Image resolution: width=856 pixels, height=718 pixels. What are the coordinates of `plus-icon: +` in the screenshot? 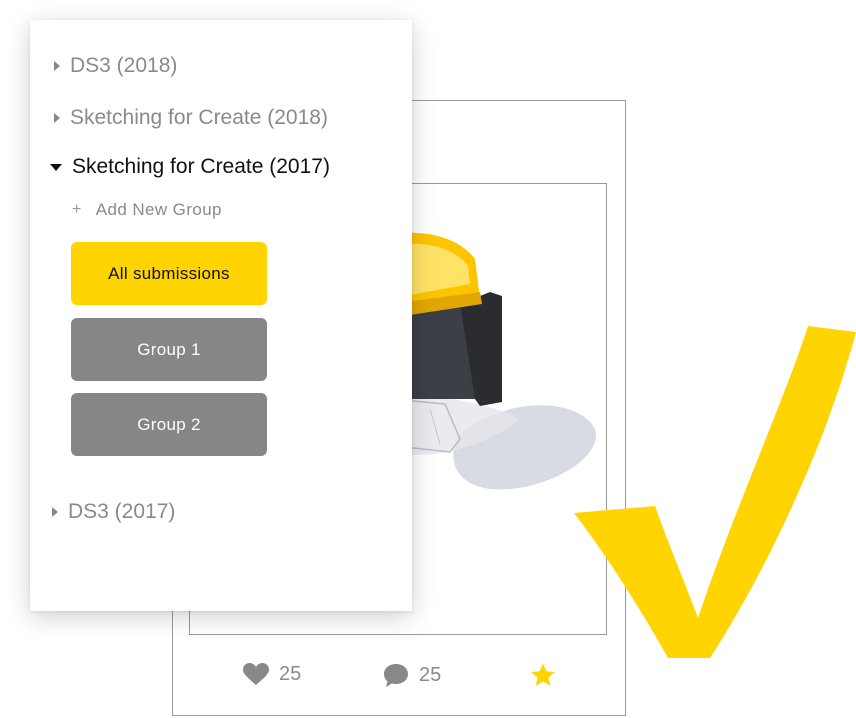 It's located at (77, 209).